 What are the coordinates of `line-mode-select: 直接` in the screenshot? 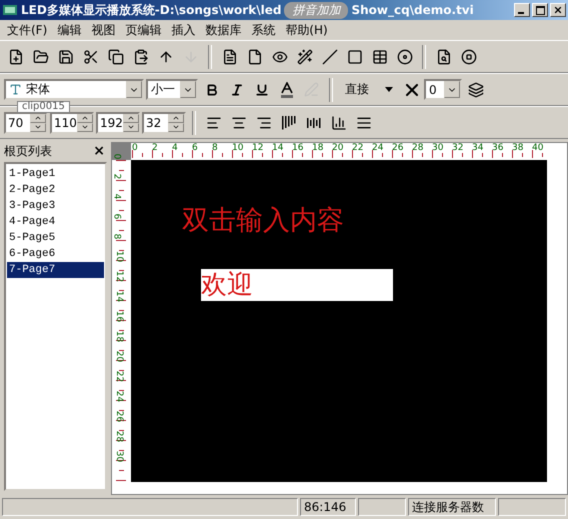 It's located at (357, 89).